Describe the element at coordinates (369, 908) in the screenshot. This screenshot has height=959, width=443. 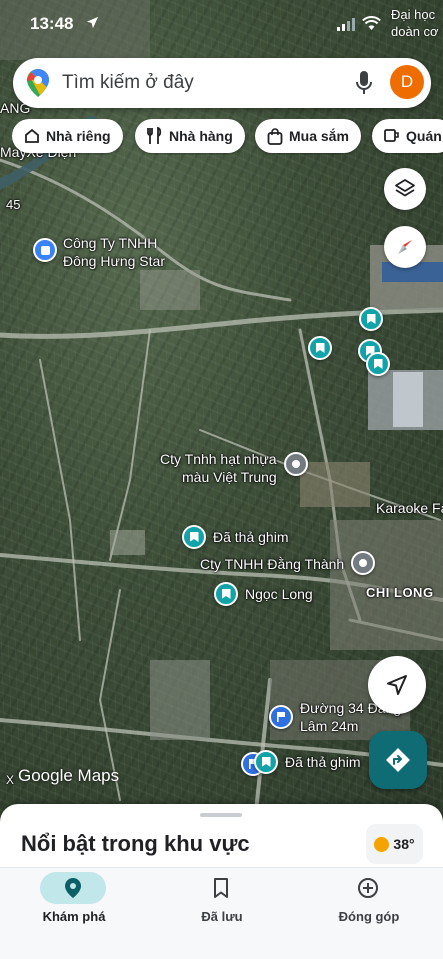
I see `nav-contribute: Đóng góp` at that location.